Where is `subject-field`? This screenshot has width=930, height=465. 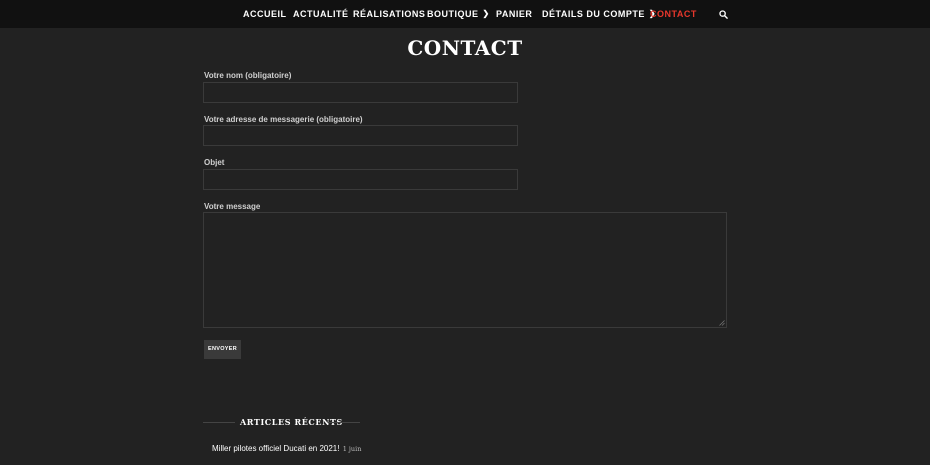 subject-field is located at coordinates (360, 179).